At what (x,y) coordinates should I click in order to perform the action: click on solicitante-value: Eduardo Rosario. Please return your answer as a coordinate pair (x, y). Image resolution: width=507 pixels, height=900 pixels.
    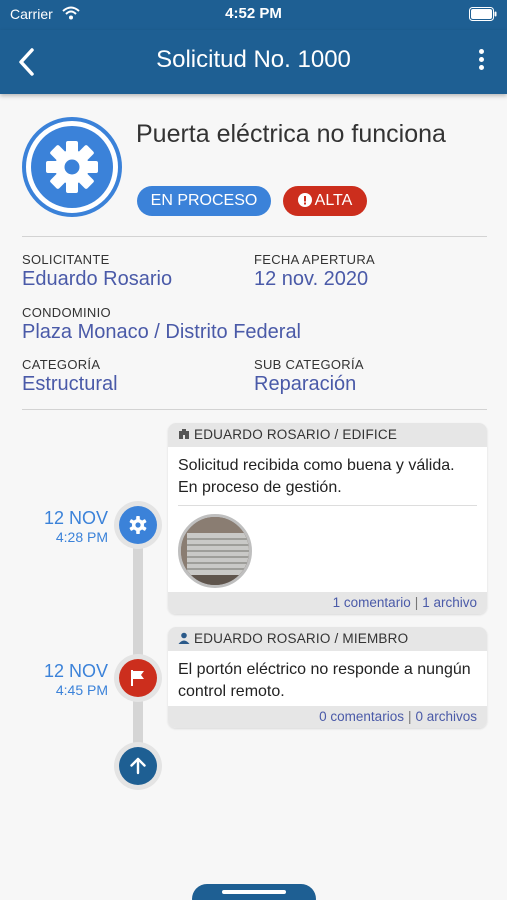
    Looking at the image, I should click on (97, 279).